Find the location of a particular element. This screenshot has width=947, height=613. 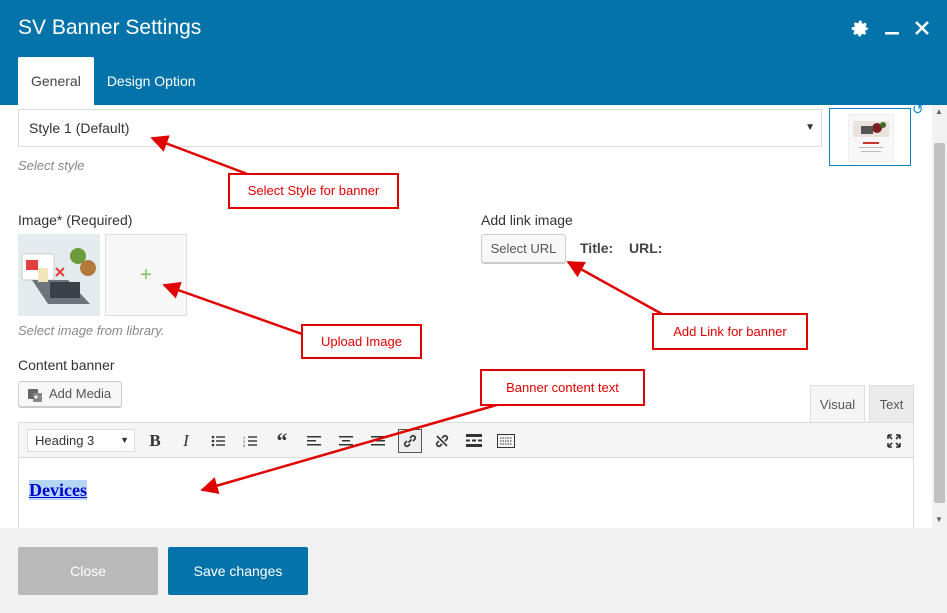

fullscreen-icon is located at coordinates (894, 441).